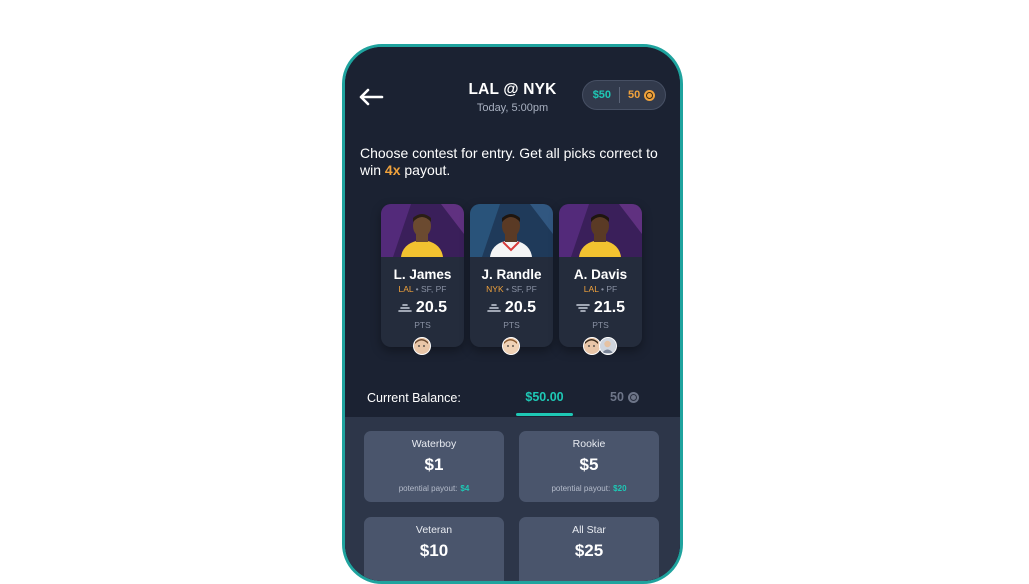 This screenshot has height=584, width=1029. I want to click on coin-balance: 50, so click(642, 95).